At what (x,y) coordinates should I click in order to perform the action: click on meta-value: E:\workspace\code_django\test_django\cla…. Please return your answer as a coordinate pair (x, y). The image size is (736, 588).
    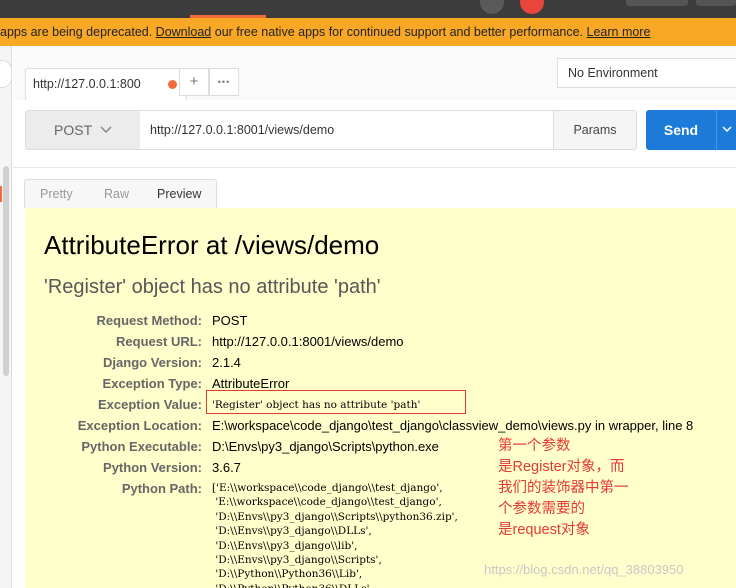
    Looking at the image, I should click on (453, 425).